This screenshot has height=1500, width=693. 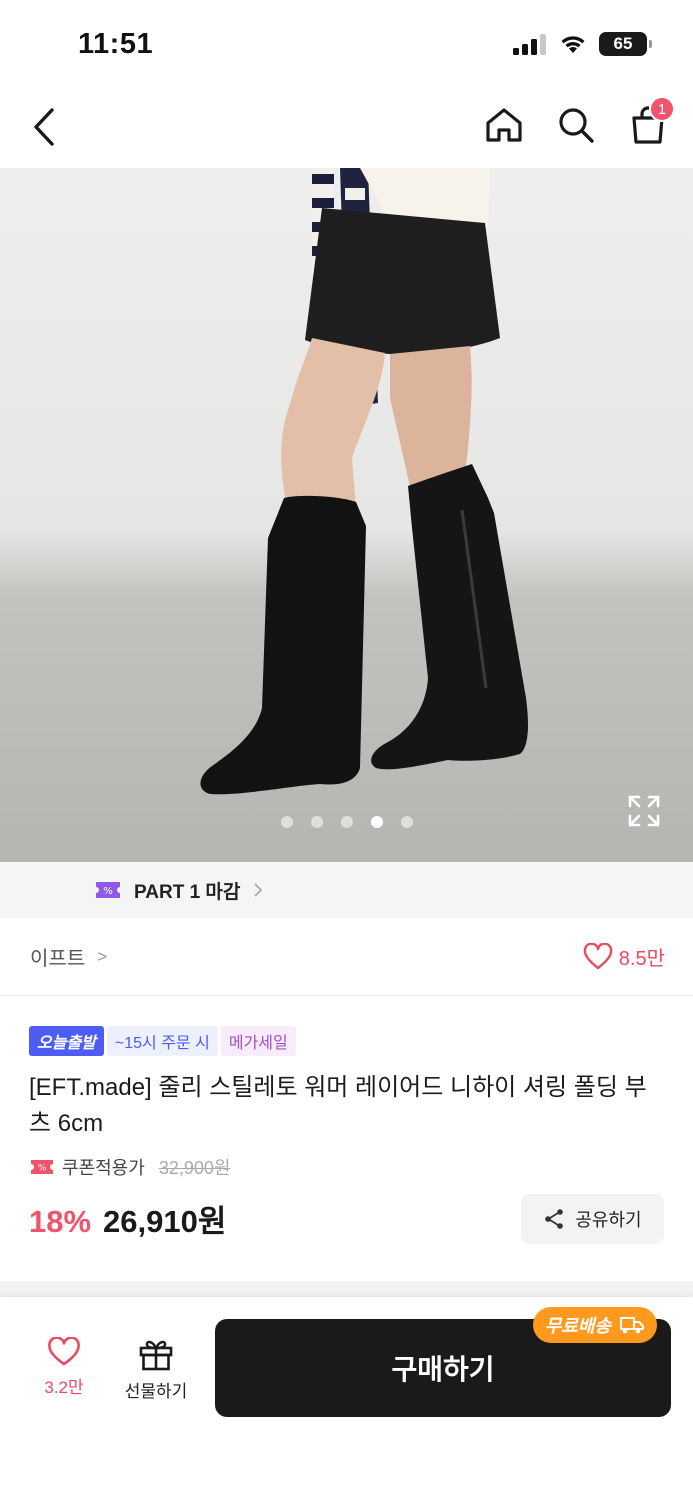 I want to click on sale-price: 26,910원, so click(x=165, y=1221).